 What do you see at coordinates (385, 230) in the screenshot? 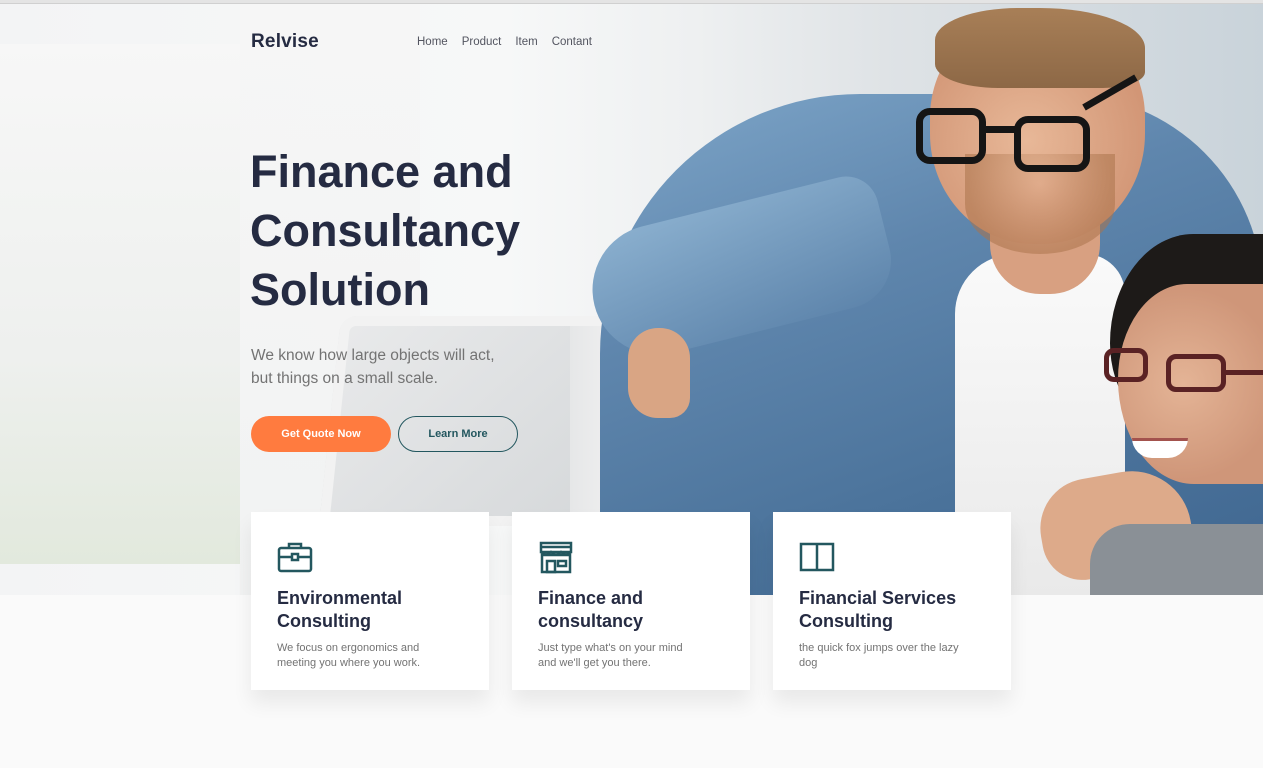
I see `hero-title-line: Consultancy` at bounding box center [385, 230].